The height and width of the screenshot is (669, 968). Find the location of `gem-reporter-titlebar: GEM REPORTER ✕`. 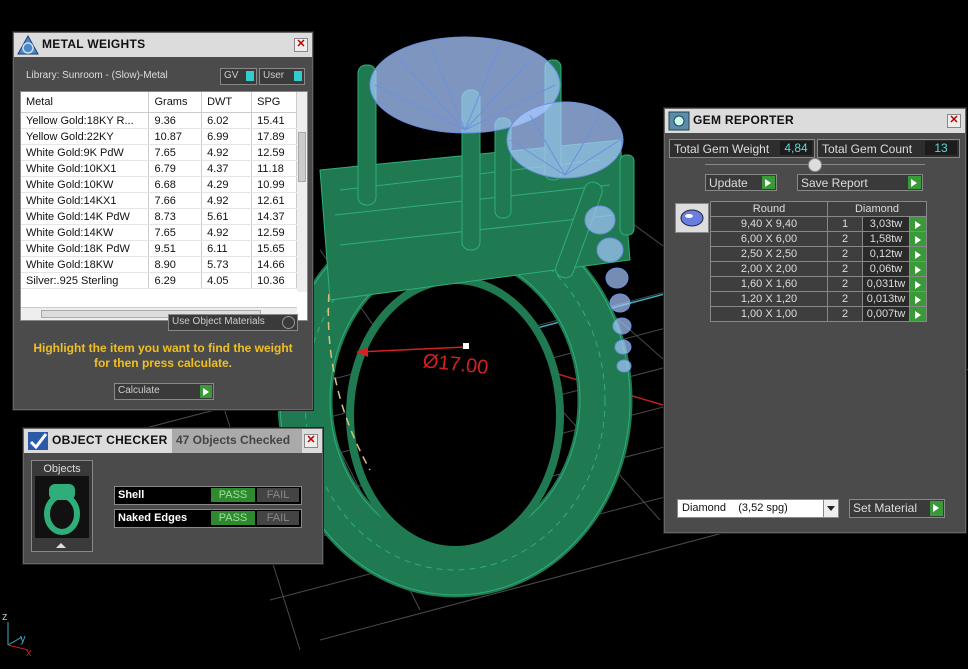

gem-reporter-titlebar: GEM REPORTER ✕ is located at coordinates (815, 121).